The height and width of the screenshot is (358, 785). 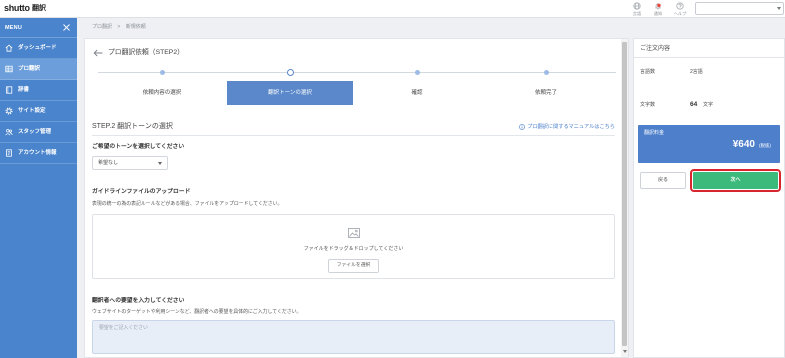 I want to click on scrollbar, so click(x=624, y=198).